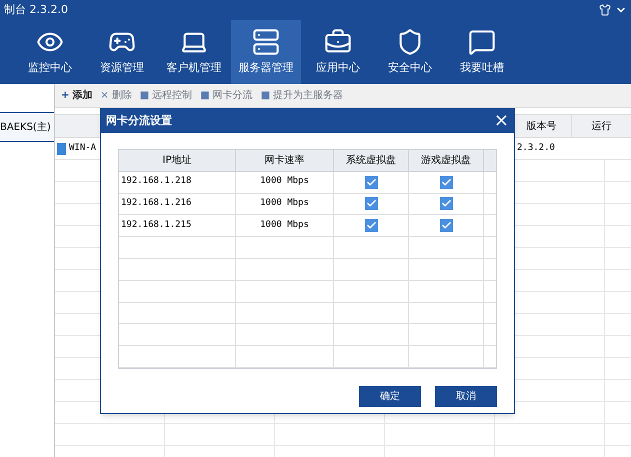  I want to click on dialog-title: 网卡分流设置, so click(139, 120).